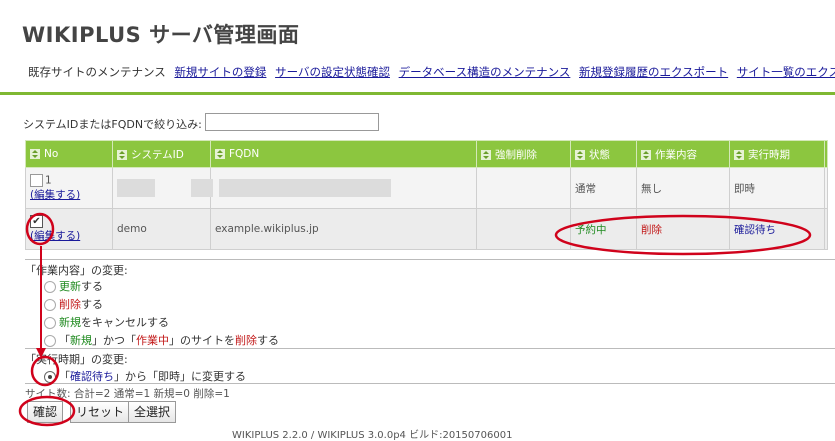 Image resolution: width=835 pixels, height=441 pixels. I want to click on cell-system-id: demo, so click(161, 229).